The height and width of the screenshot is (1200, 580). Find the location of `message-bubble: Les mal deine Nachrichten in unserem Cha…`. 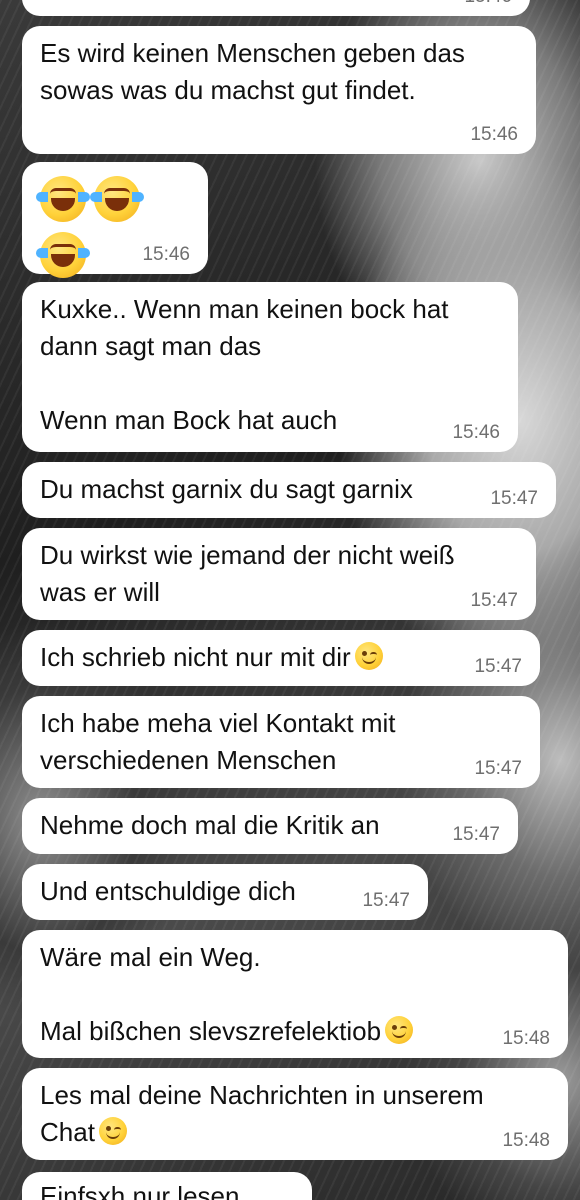

message-bubble: Les mal deine Nachrichten in unserem Cha… is located at coordinates (295, 1114).